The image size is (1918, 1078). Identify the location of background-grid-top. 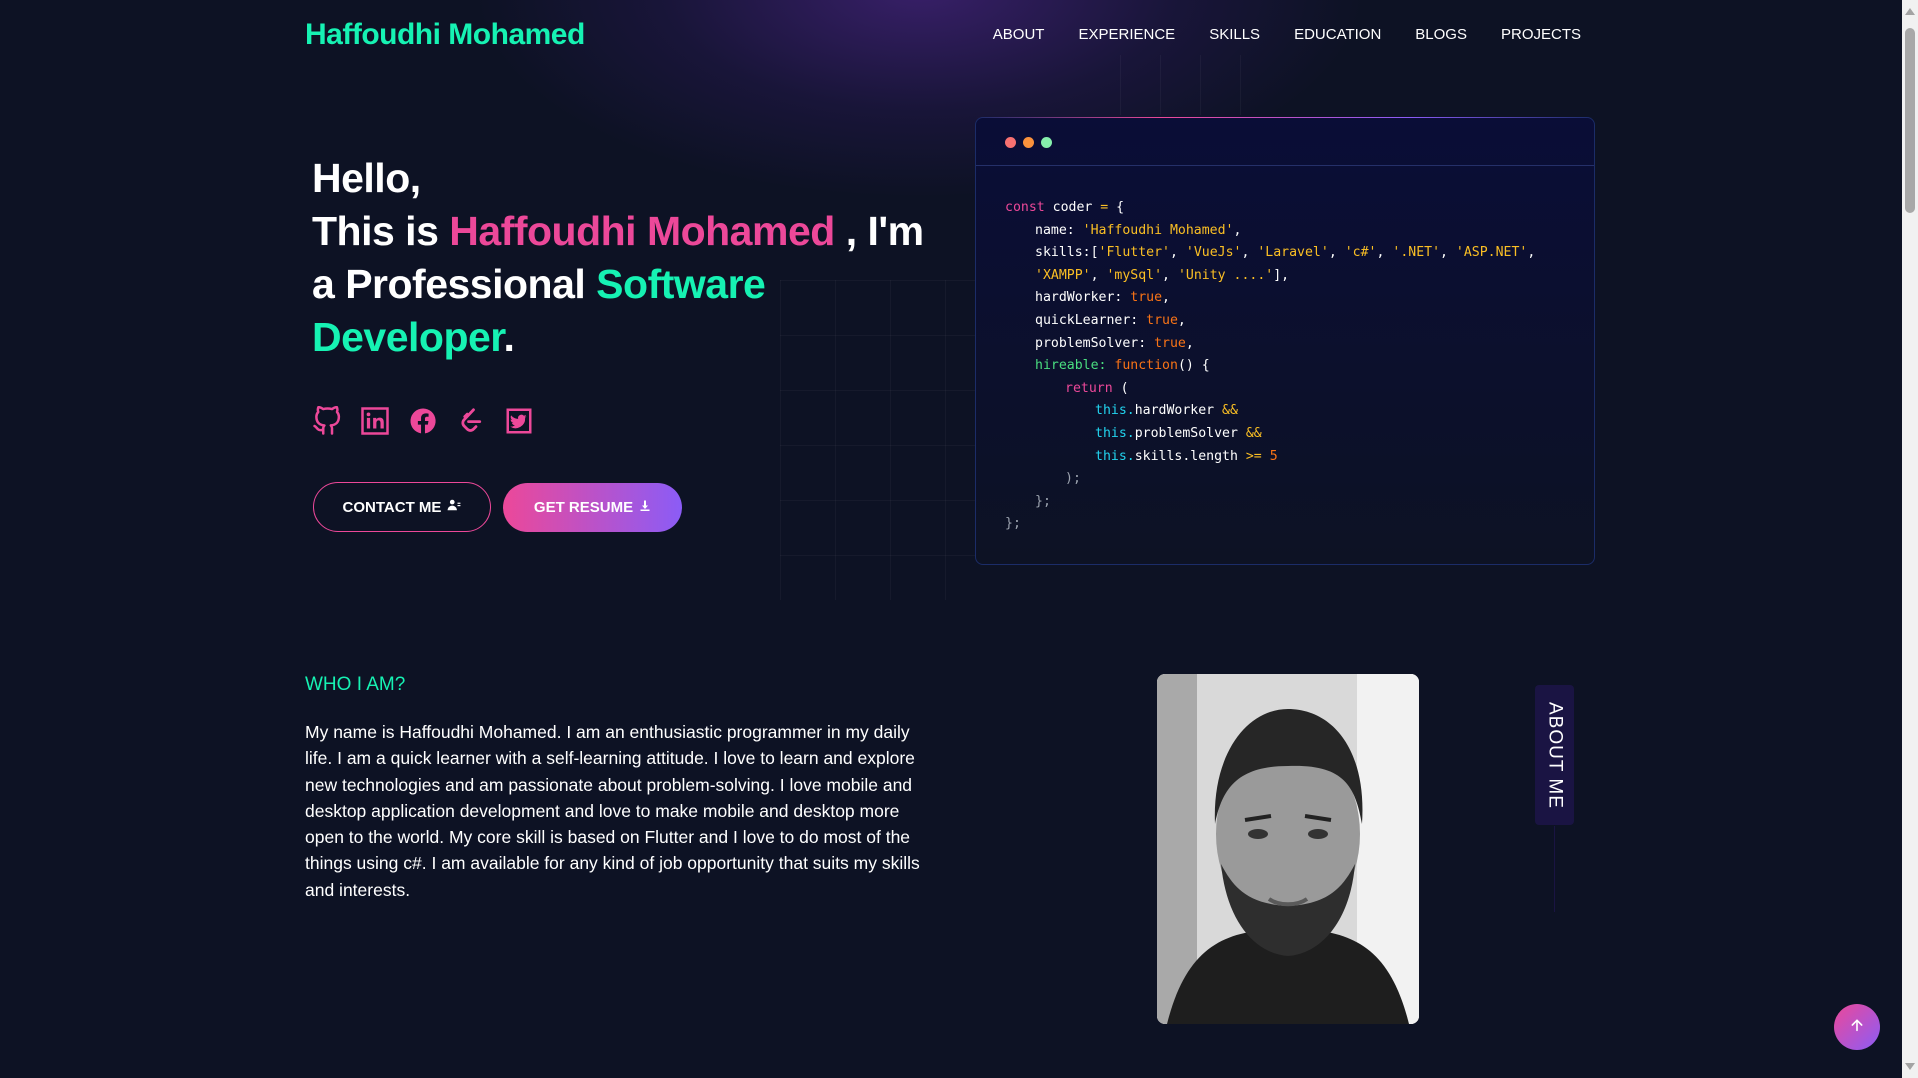
(1200, 85).